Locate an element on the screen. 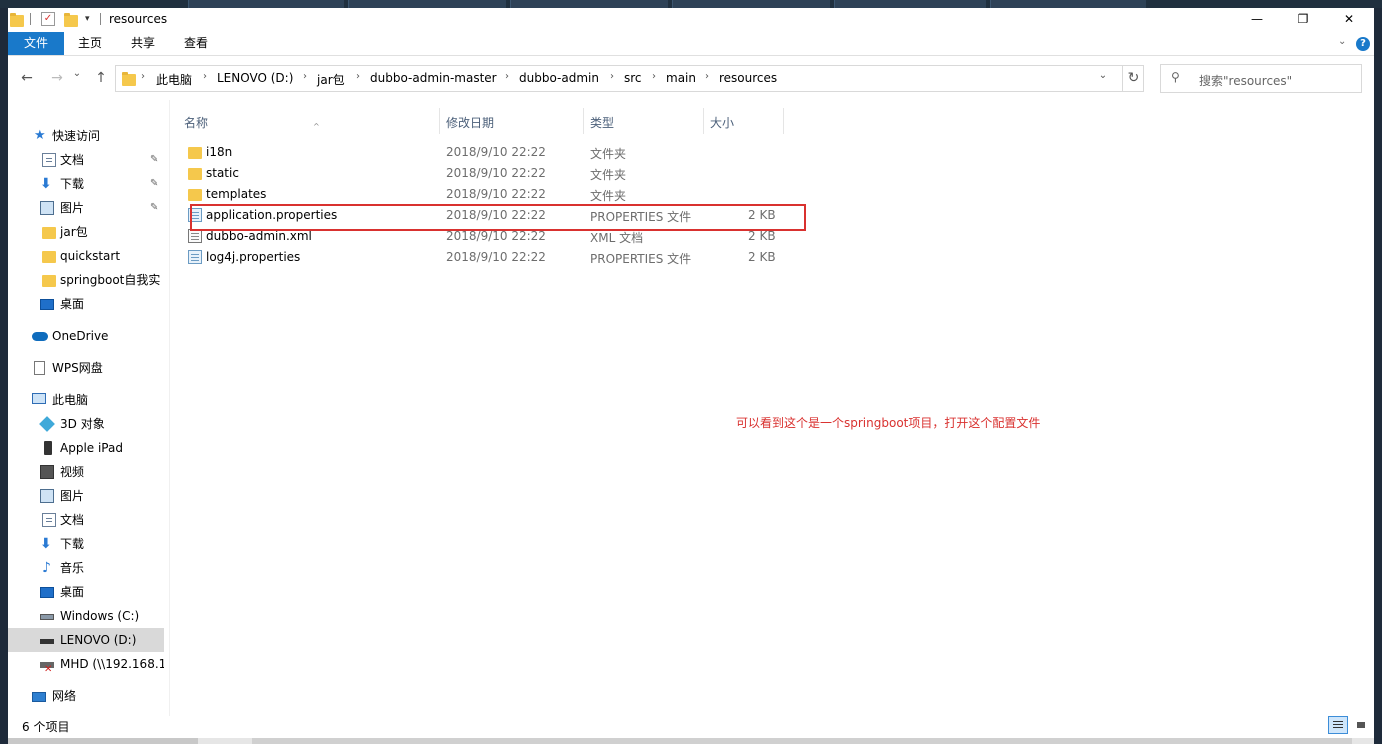  breadcrumb-item: 此电脑 is located at coordinates (174, 79).